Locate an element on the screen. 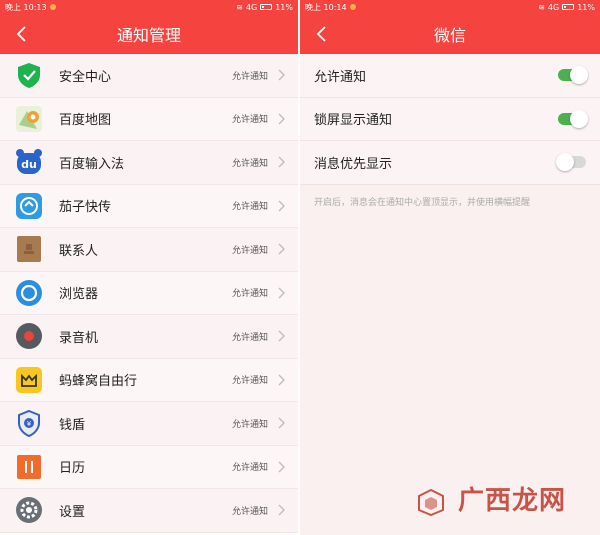 This screenshot has width=600, height=535. money-shield-icon: ¥ is located at coordinates (29, 423).